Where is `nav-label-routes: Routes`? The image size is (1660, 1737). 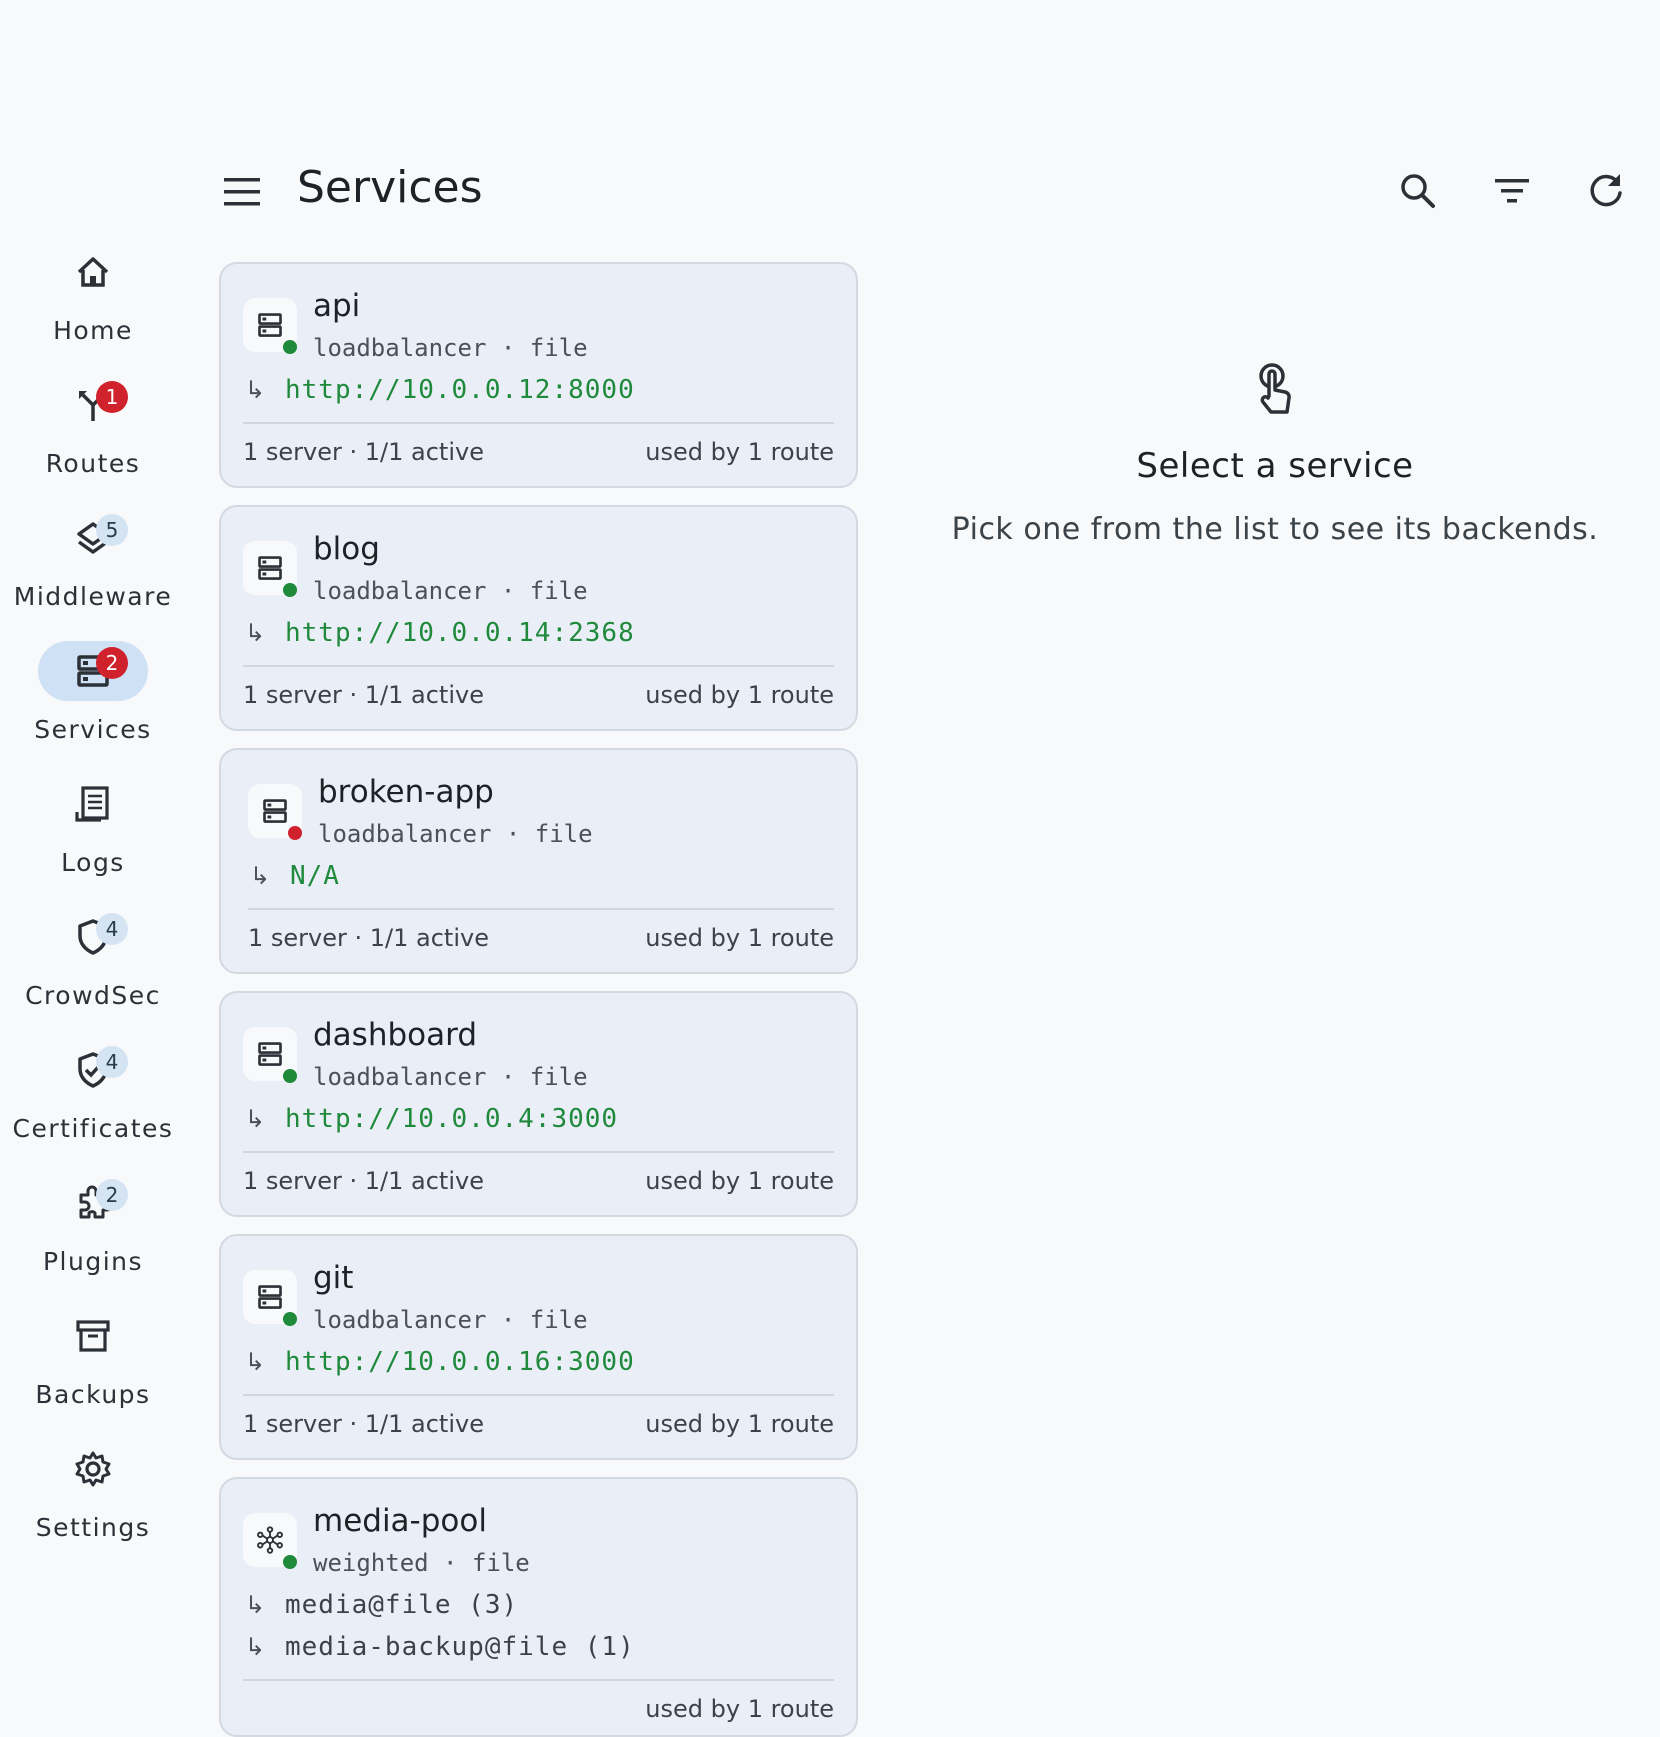
nav-label-routes: Routes is located at coordinates (93, 463).